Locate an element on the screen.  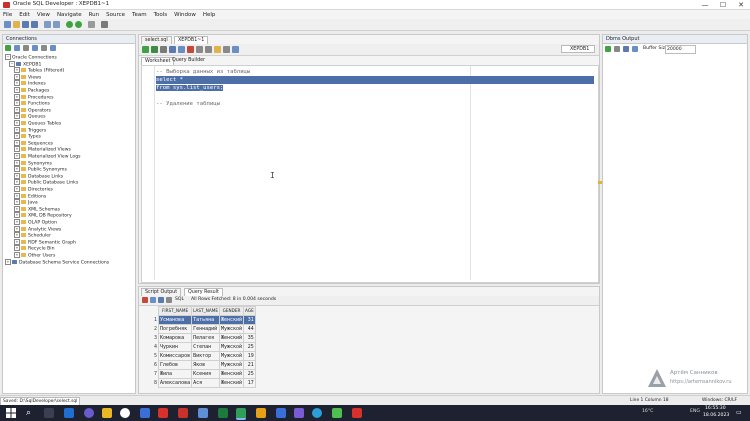
meet-icon is located at coordinates (89, 413).